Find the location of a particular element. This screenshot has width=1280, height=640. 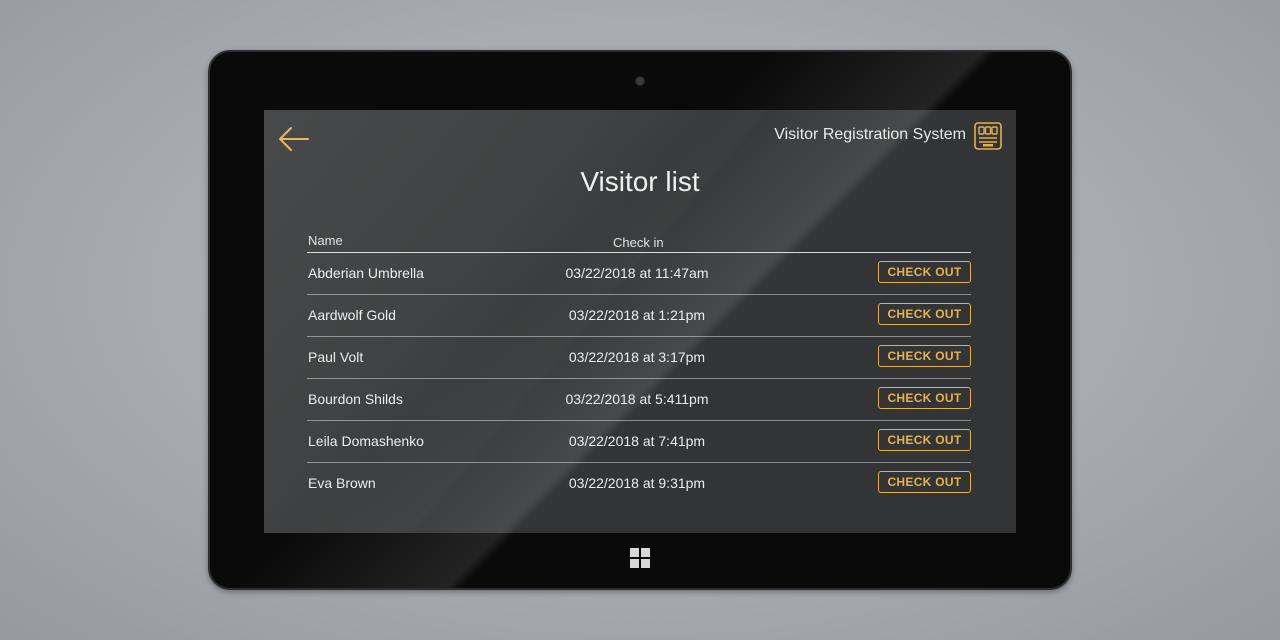

table-row: Eva Brown 03/22/2018 at 9:31pm CHECK OUT is located at coordinates (639, 483).